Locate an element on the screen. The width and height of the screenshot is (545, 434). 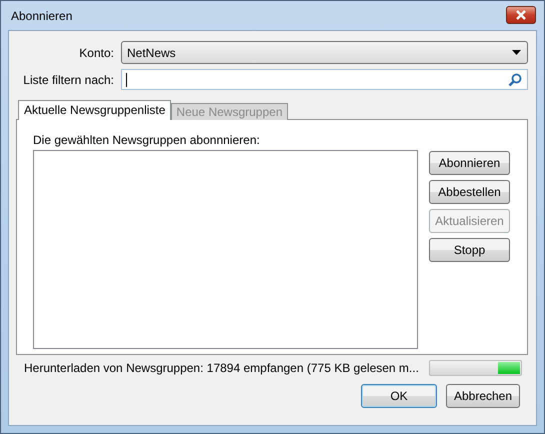
dialog-button: Abbrechen is located at coordinates (483, 396).